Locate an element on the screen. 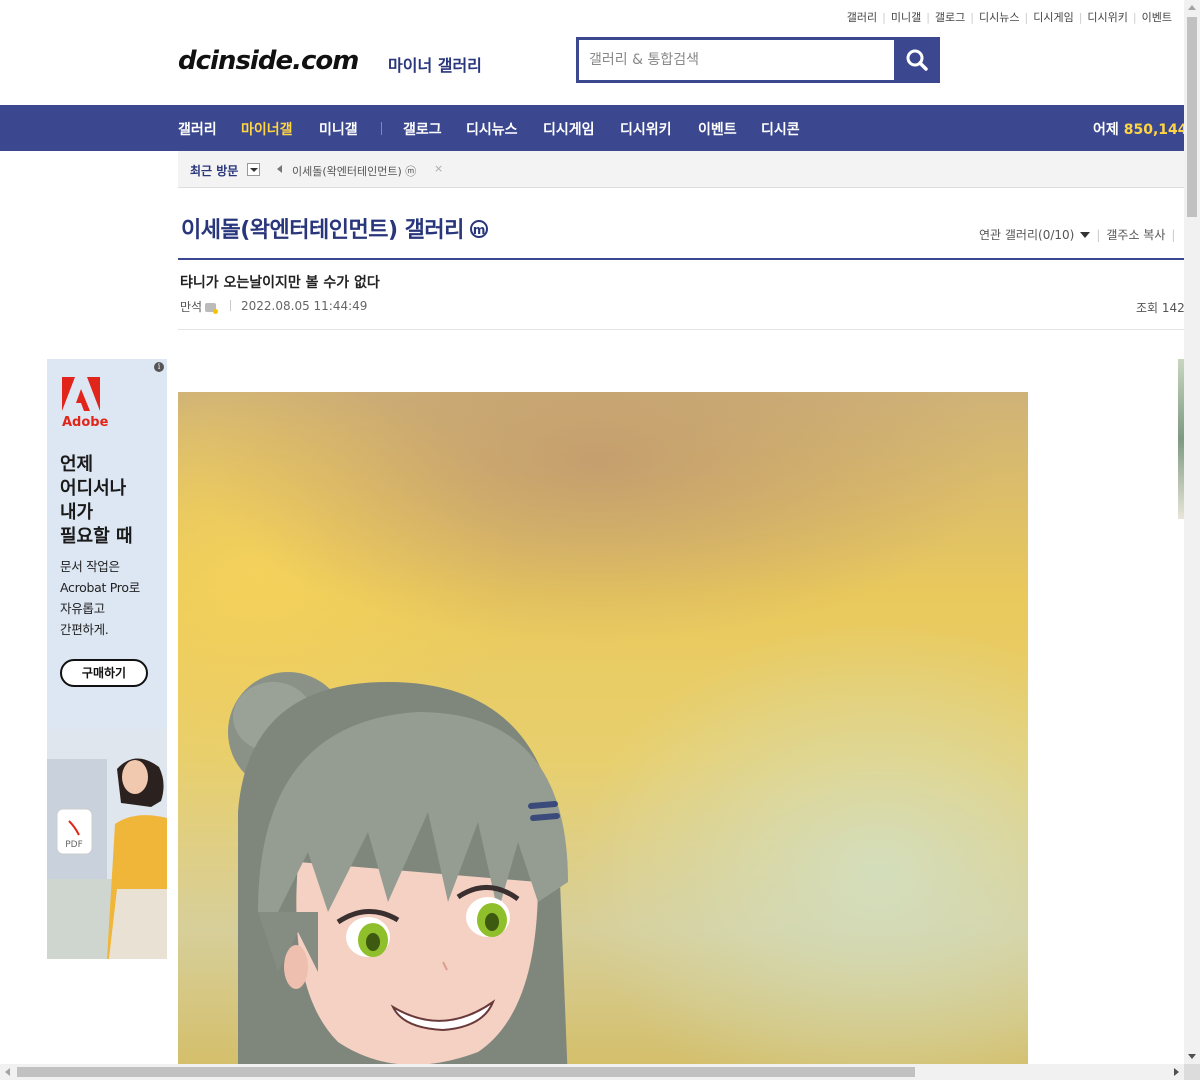 The image size is (1200, 1080). yesterday-count: 850,144 is located at coordinates (1155, 130).